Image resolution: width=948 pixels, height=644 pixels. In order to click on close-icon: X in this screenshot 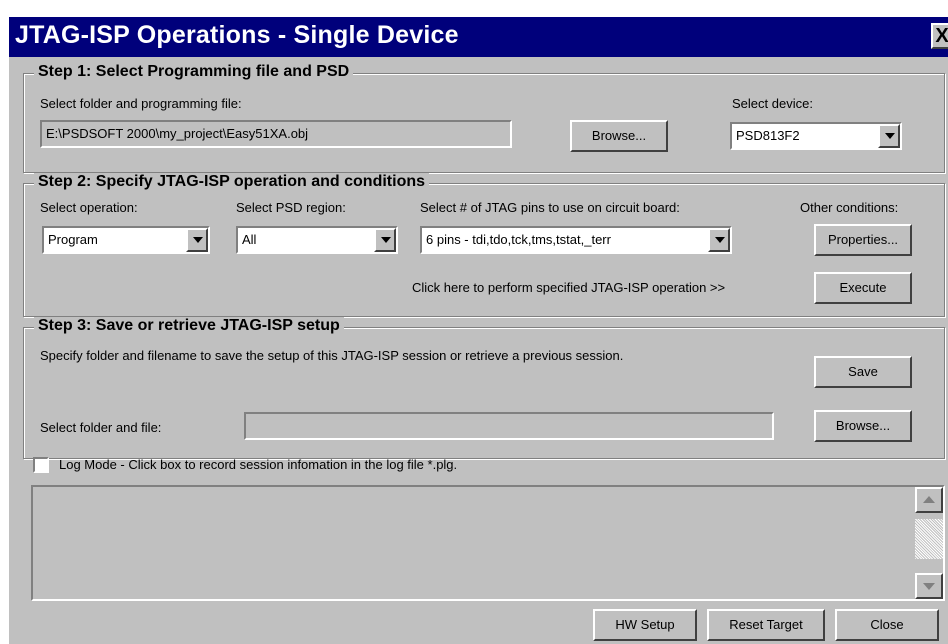, I will do `click(939, 36)`.